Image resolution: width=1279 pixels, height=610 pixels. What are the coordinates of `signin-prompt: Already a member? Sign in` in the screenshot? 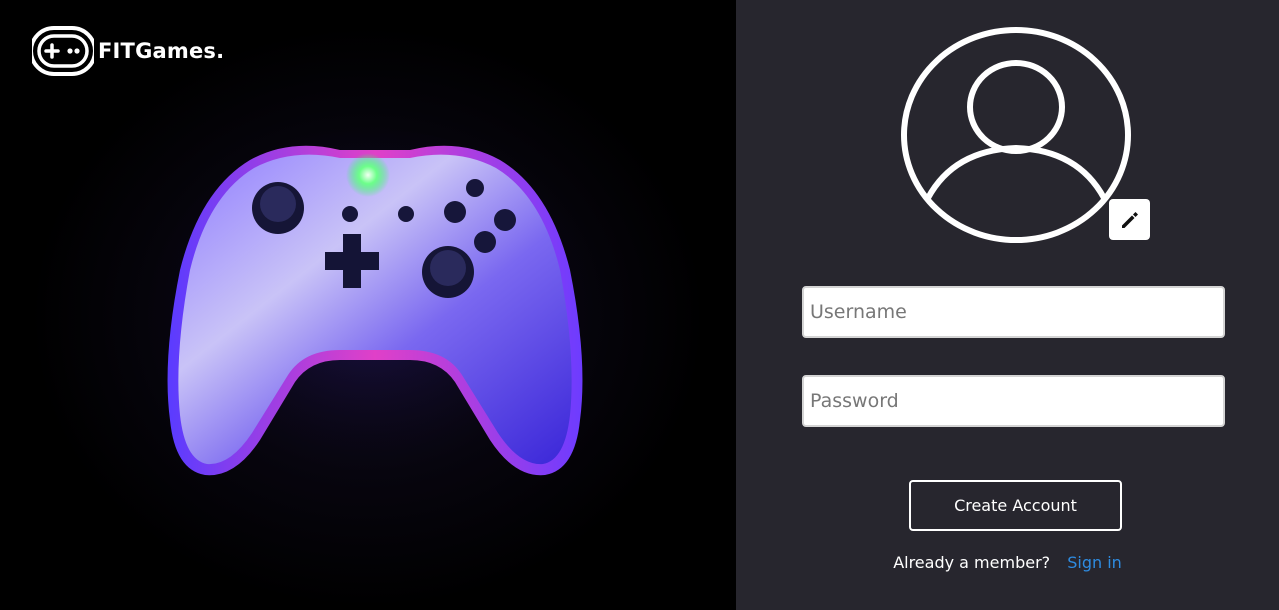 It's located at (1007, 562).